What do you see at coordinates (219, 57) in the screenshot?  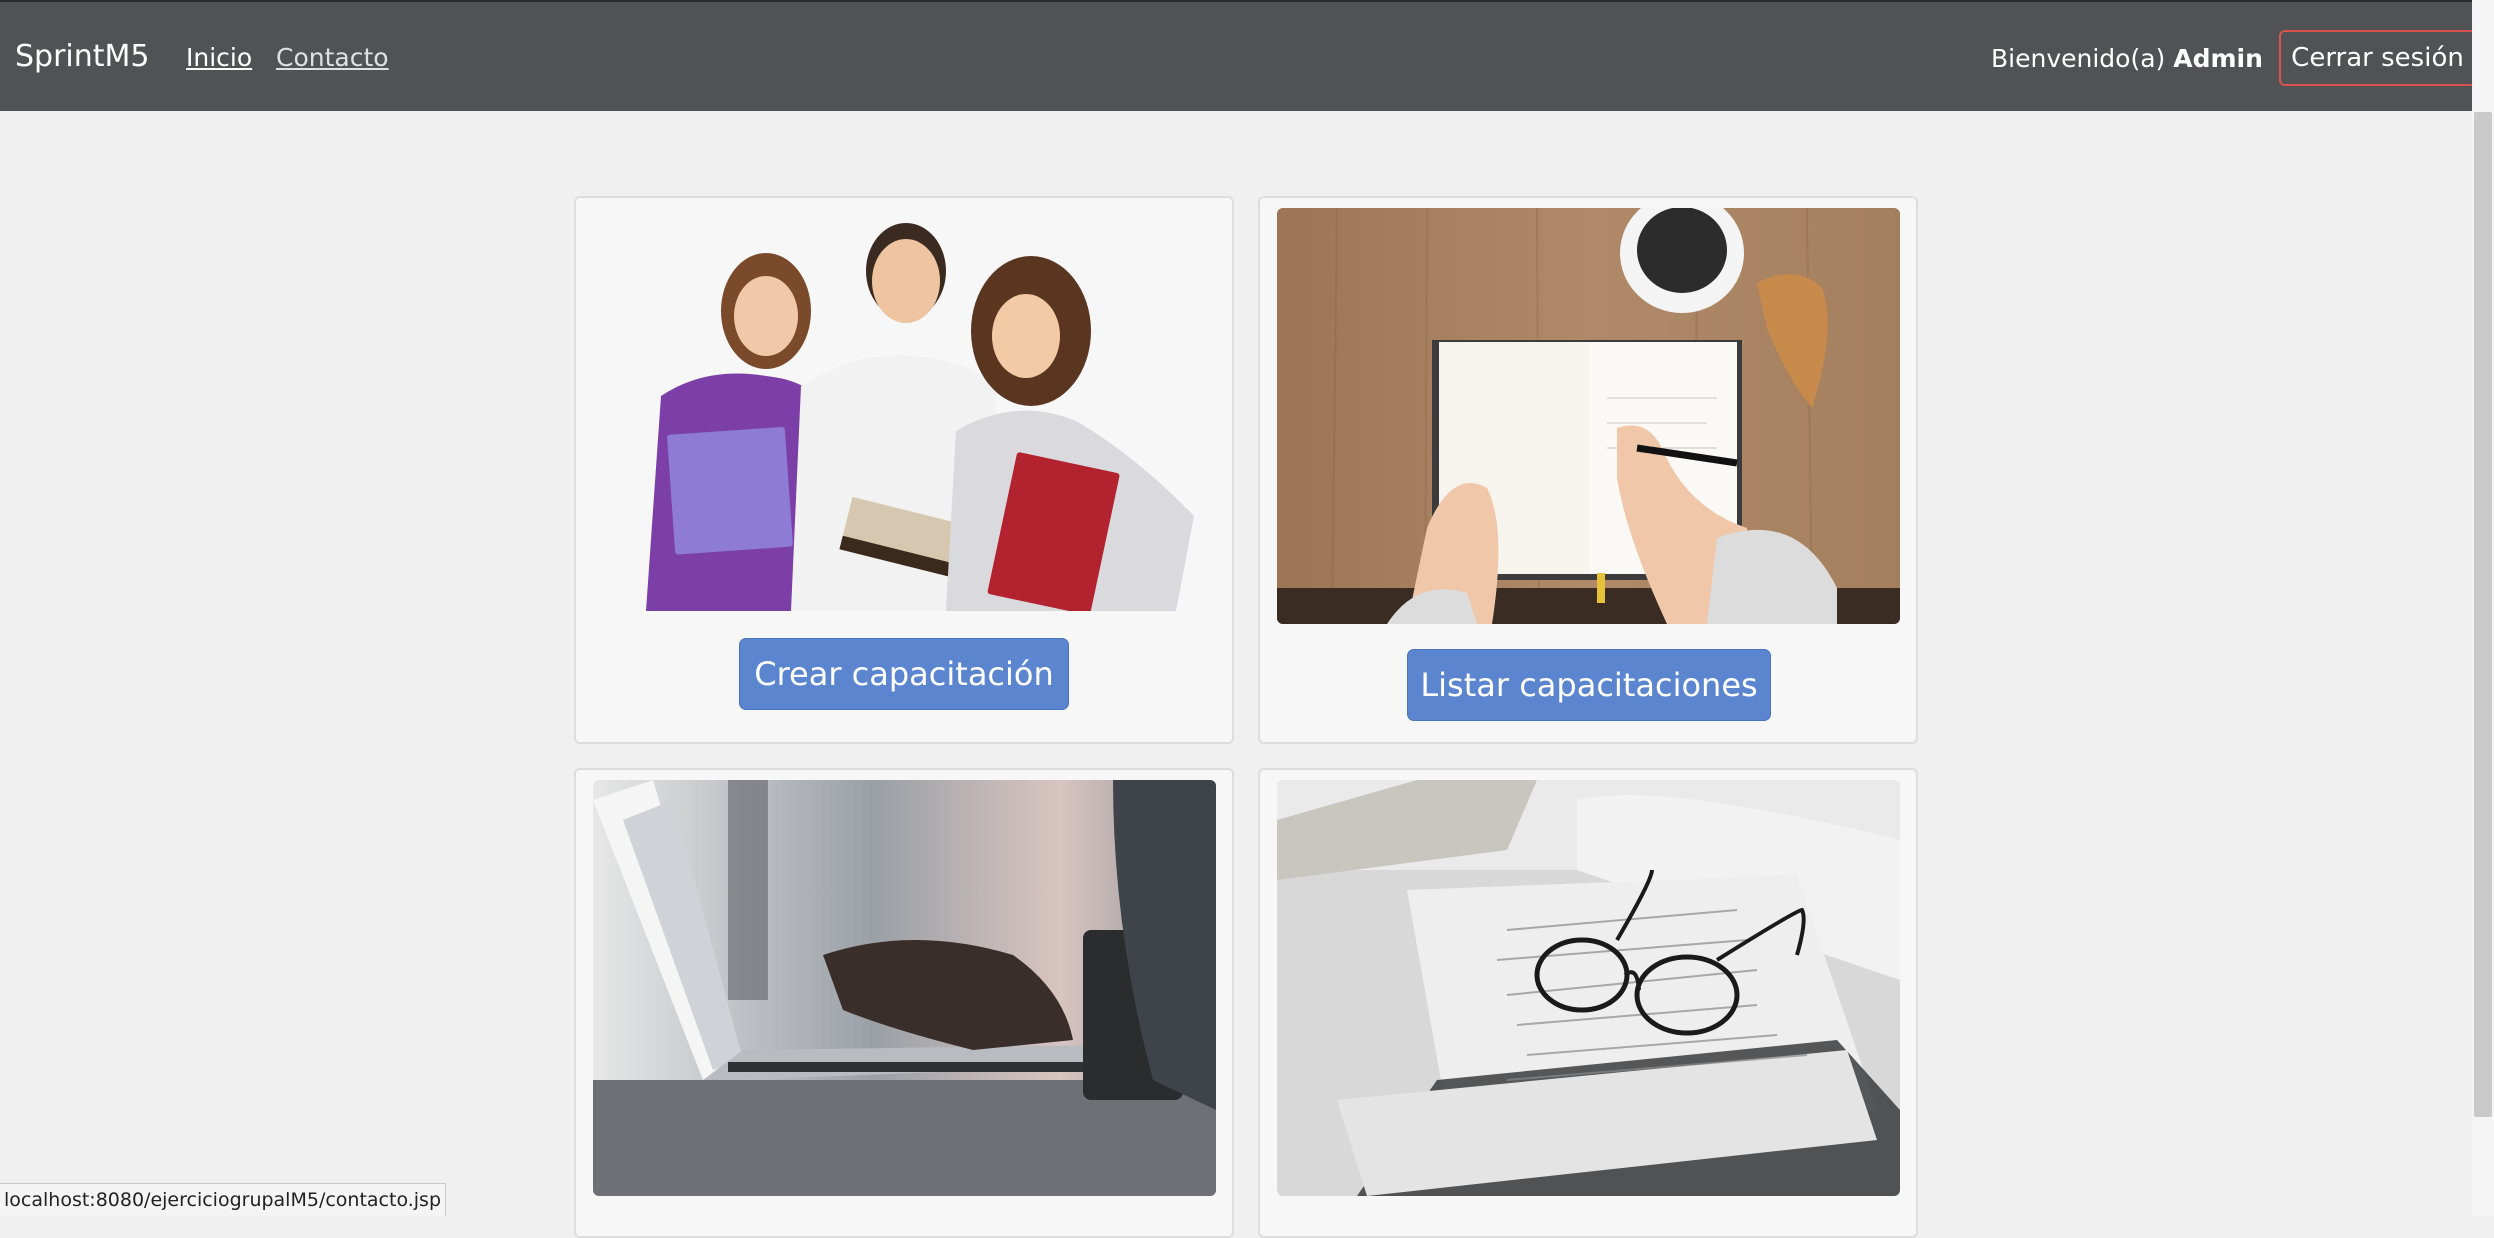 I see `nav-link-inicio: Inicio` at bounding box center [219, 57].